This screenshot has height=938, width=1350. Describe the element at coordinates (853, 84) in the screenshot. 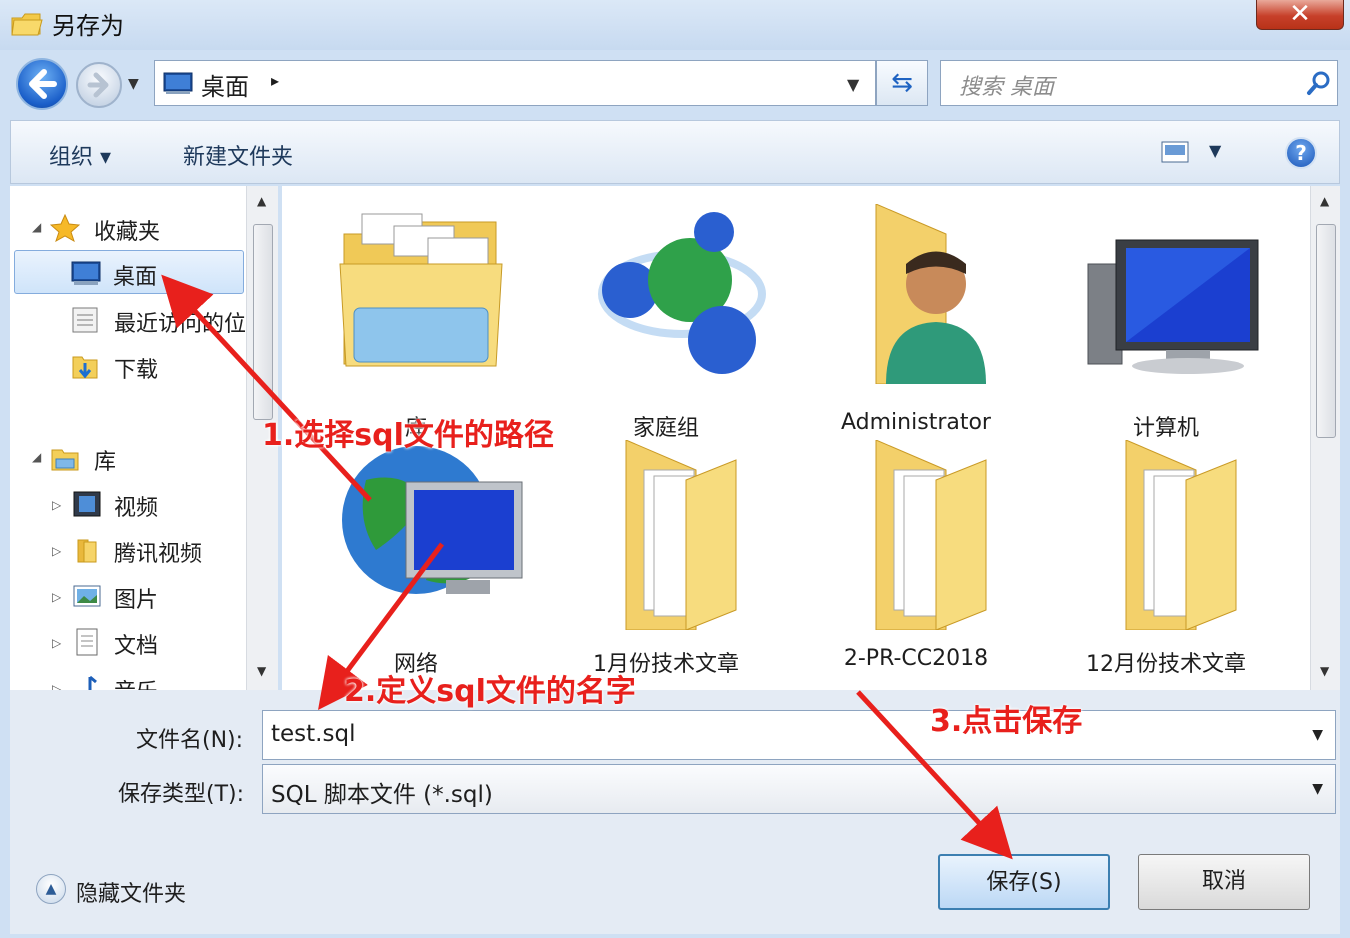

I see `address-history-dropdown: ▼` at that location.